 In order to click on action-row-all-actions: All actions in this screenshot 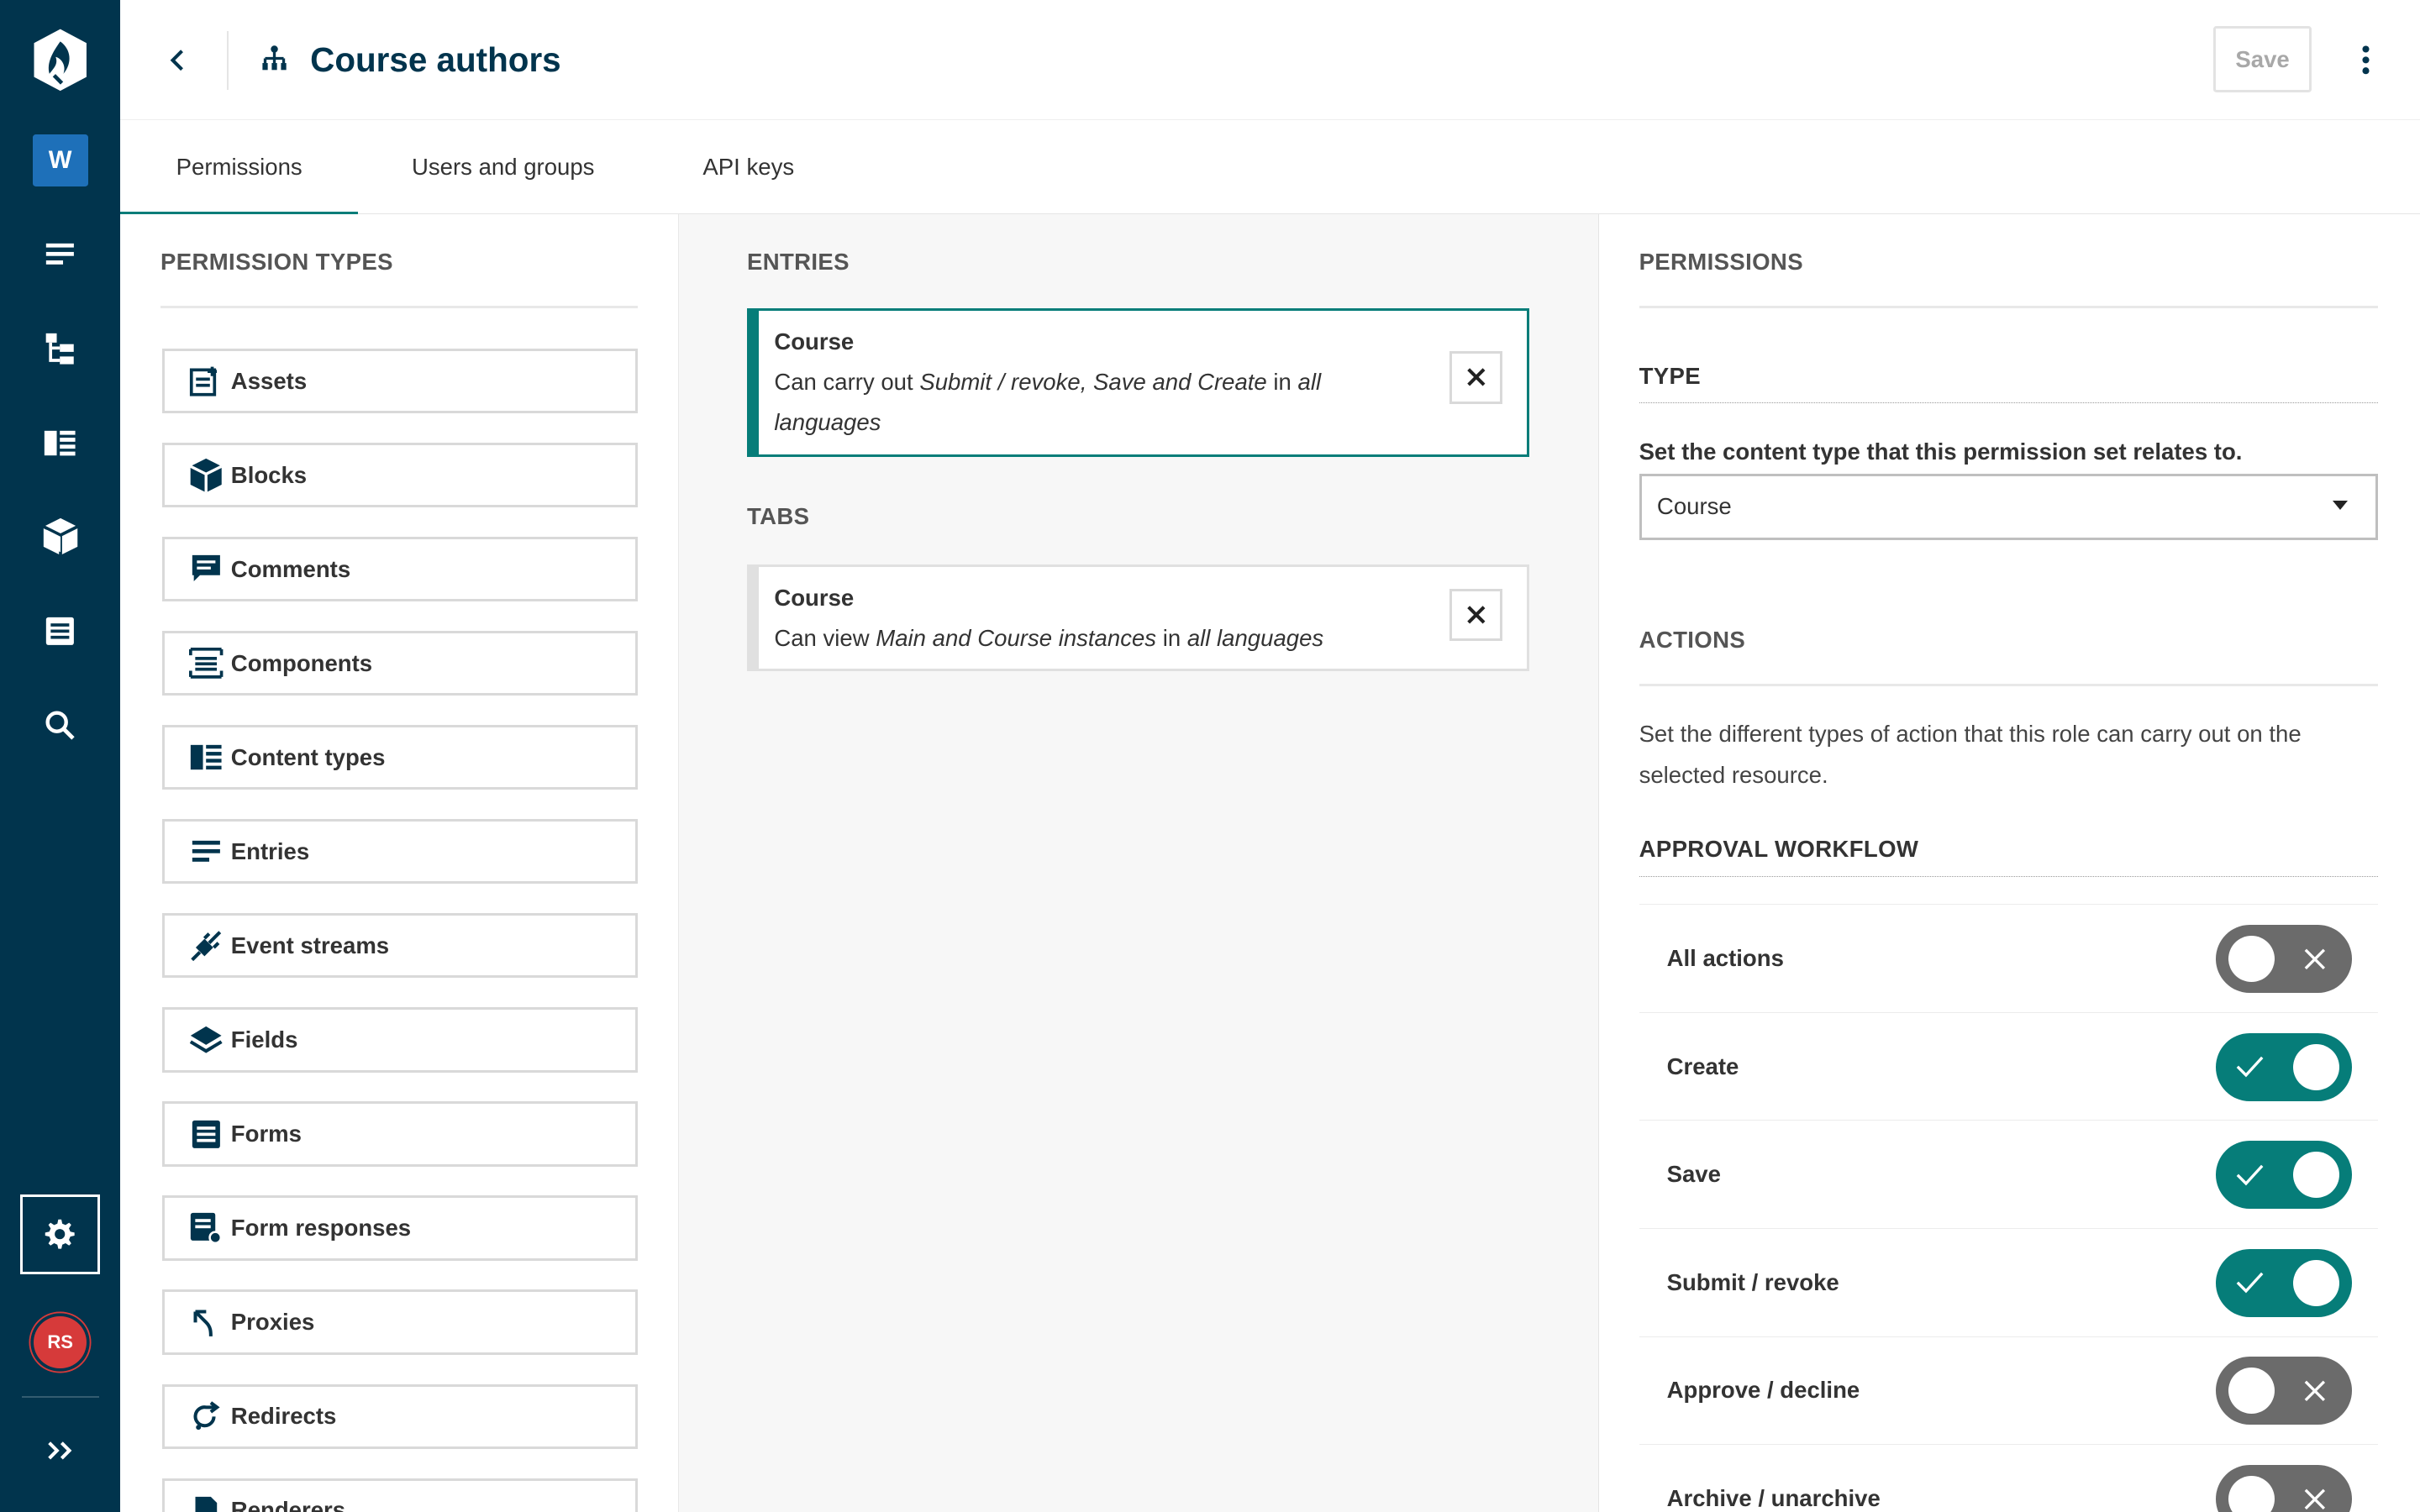, I will do `click(2009, 958)`.